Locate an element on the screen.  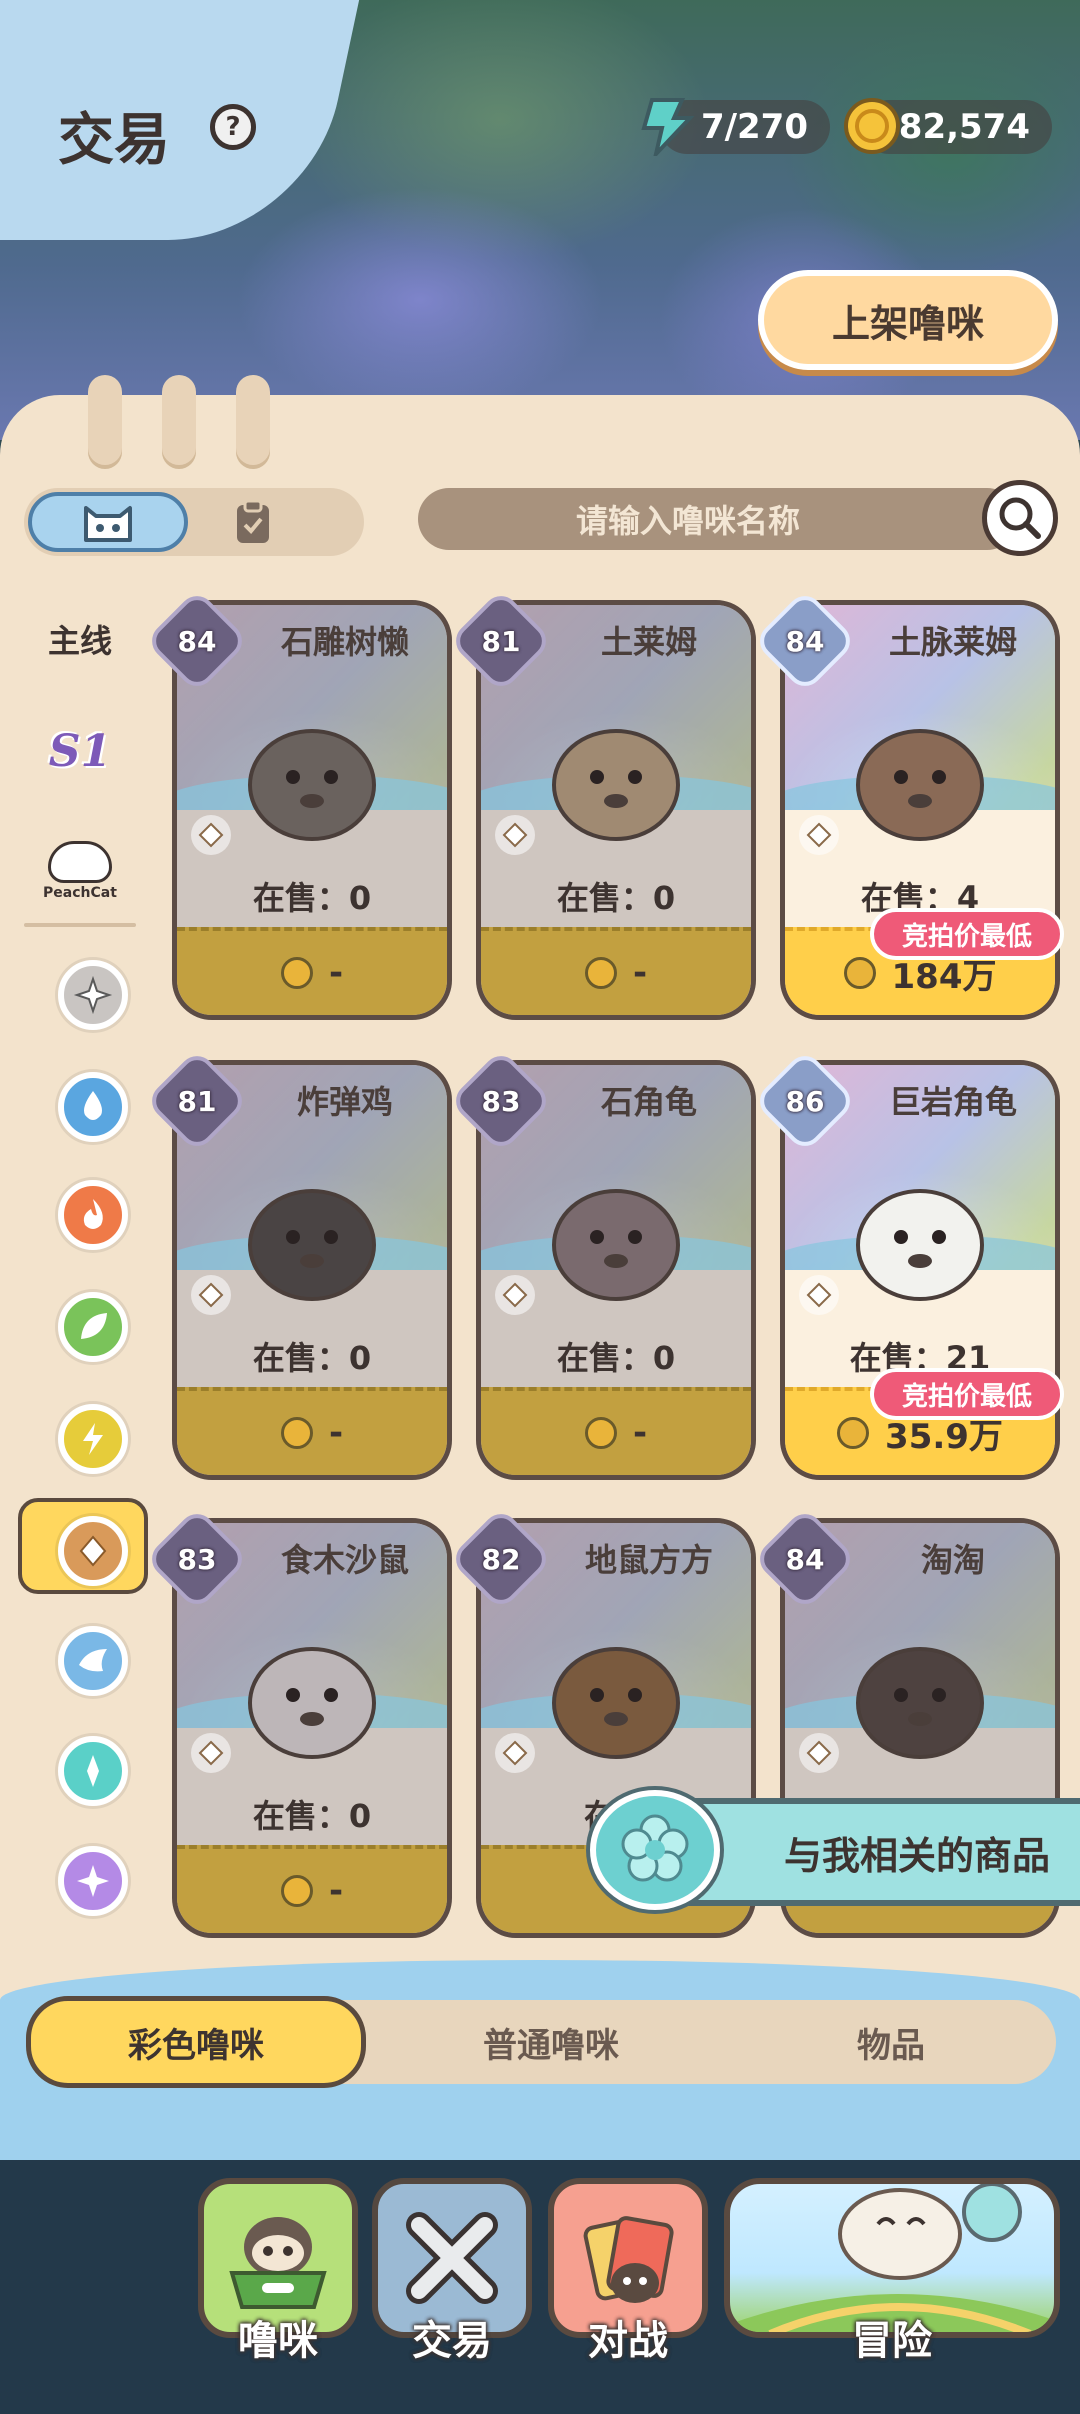
related-goods-label: 与我相关的商品 is located at coordinates (916, 1855).